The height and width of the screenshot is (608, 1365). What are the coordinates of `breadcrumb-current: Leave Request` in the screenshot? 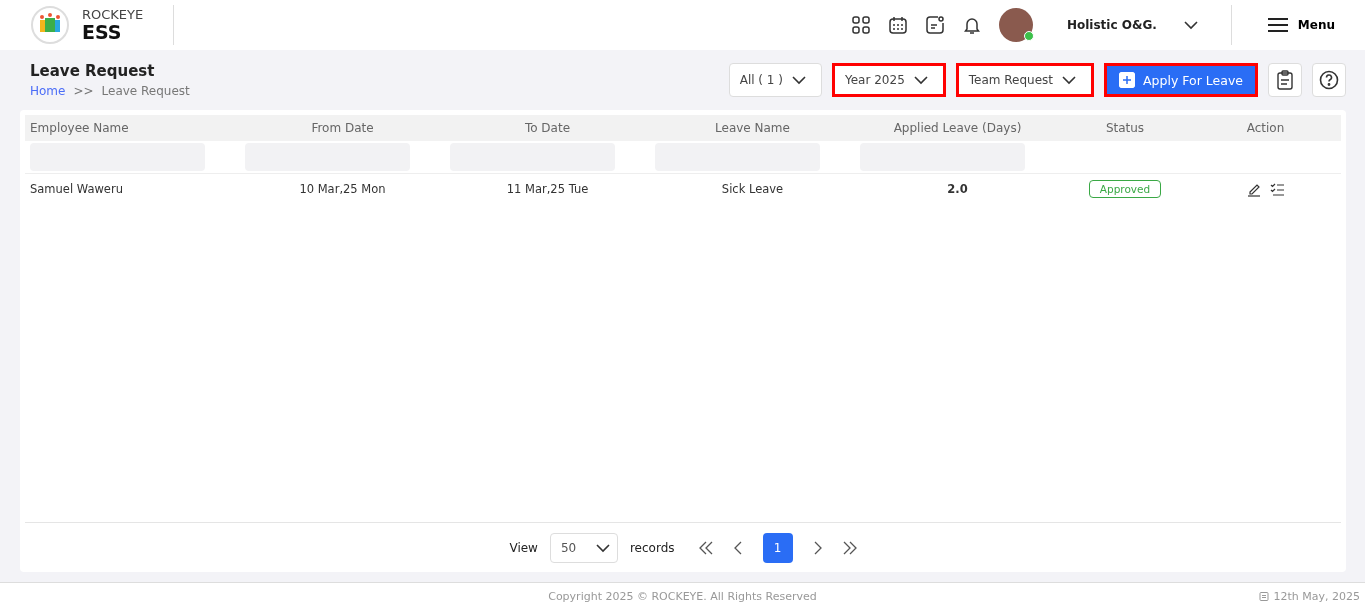 It's located at (145, 91).